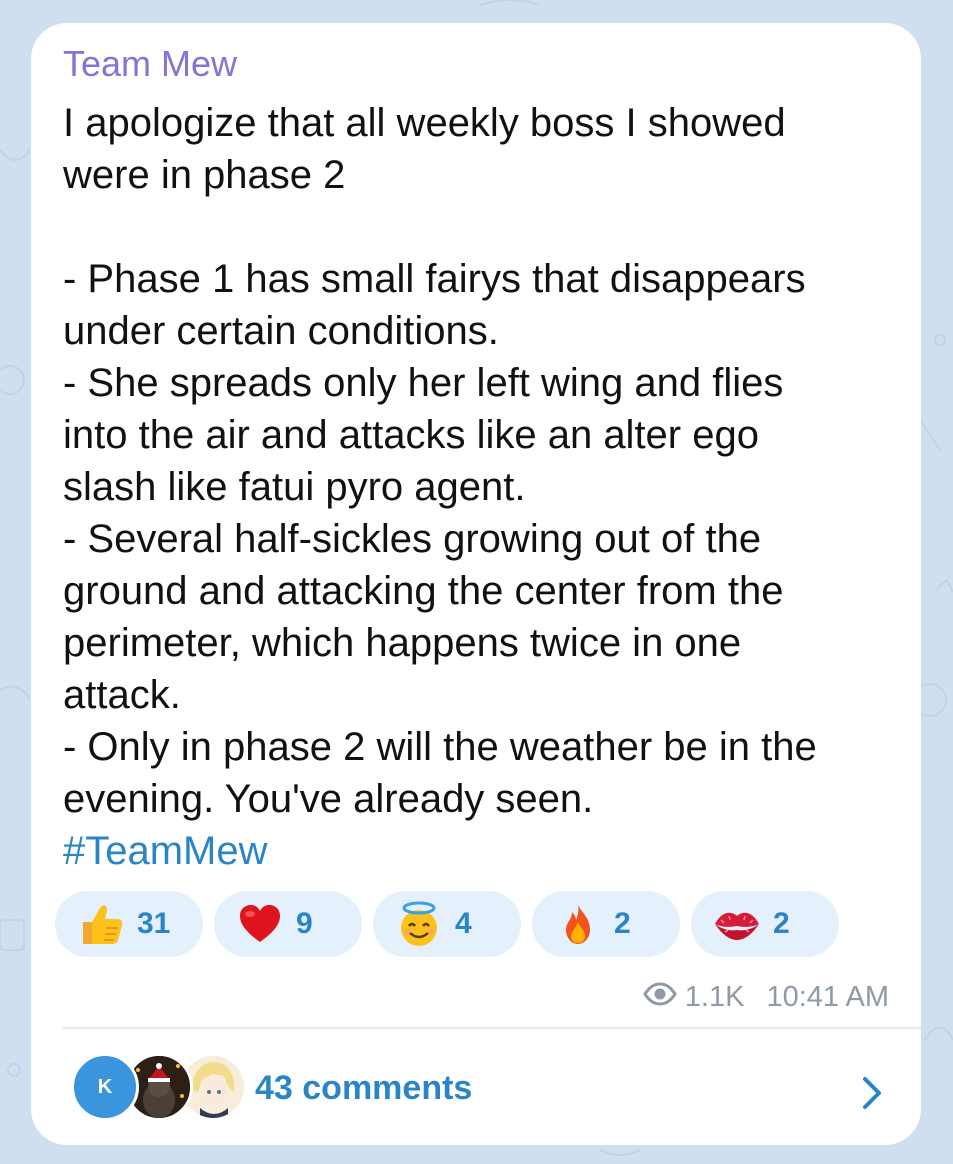 The height and width of the screenshot is (1164, 953). I want to click on reaction-kiss-mark: 2, so click(765, 924).